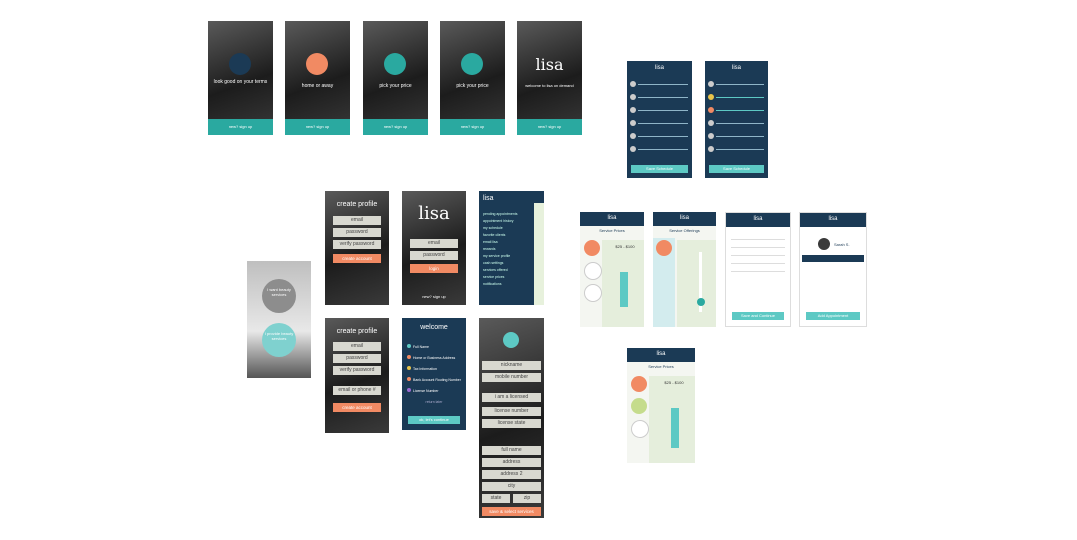 This screenshot has height=540, width=1077. What do you see at coordinates (549, 85) in the screenshot?
I see `onboarding-title: welcome to lisa on demand` at bounding box center [549, 85].